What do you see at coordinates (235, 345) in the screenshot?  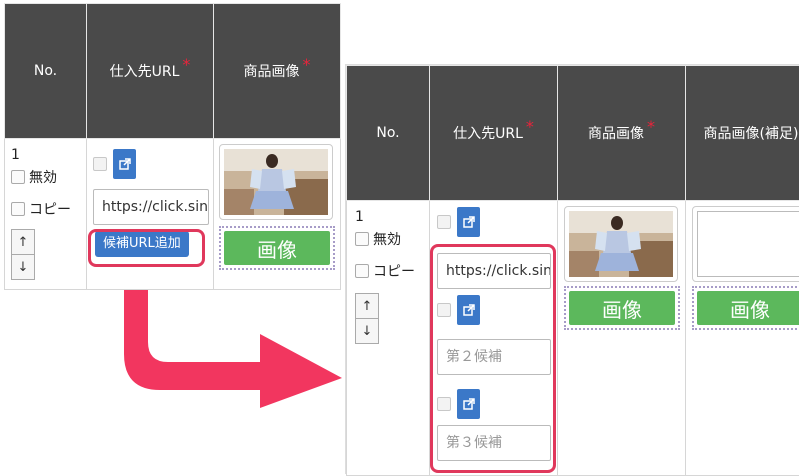 I see `curved-arrow-icon` at bounding box center [235, 345].